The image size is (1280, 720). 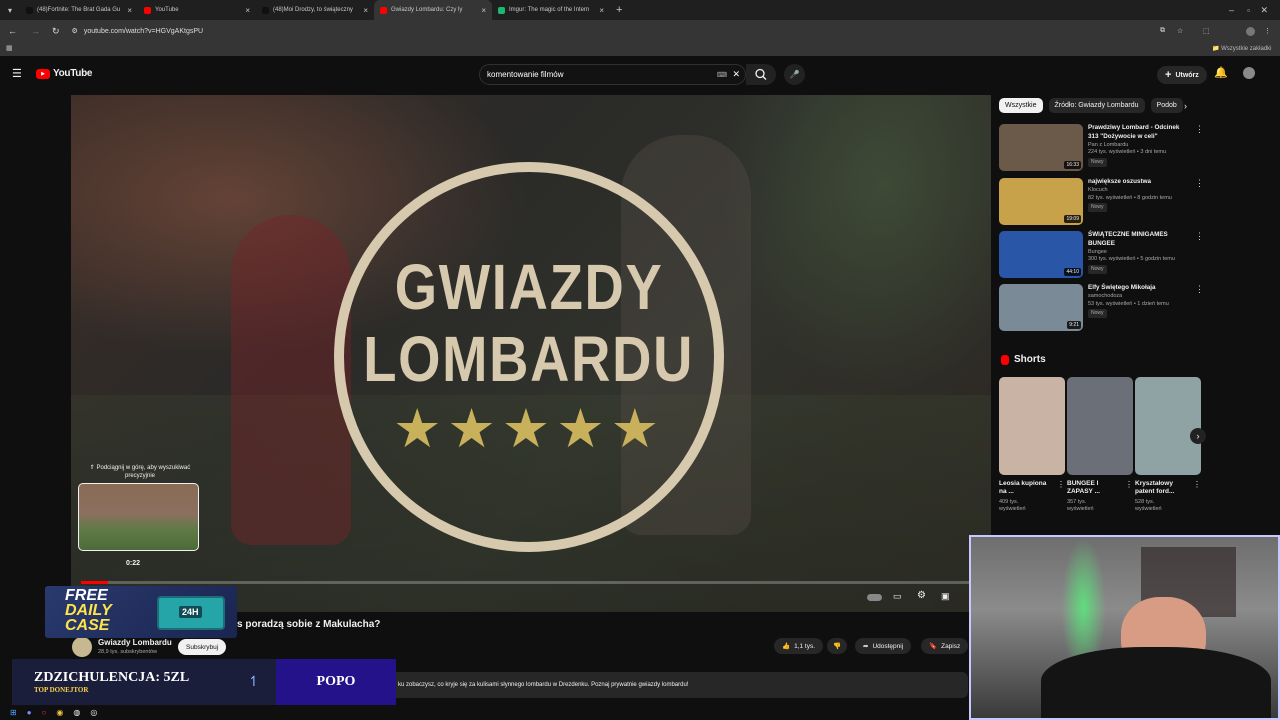 What do you see at coordinates (44, 712) in the screenshot?
I see `opera-icon: ○` at bounding box center [44, 712].